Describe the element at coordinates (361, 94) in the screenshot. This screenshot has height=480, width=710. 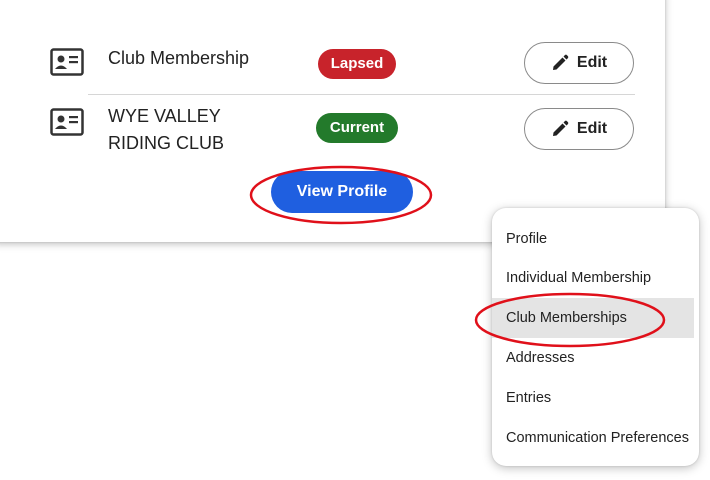
I see `row-divider` at that location.